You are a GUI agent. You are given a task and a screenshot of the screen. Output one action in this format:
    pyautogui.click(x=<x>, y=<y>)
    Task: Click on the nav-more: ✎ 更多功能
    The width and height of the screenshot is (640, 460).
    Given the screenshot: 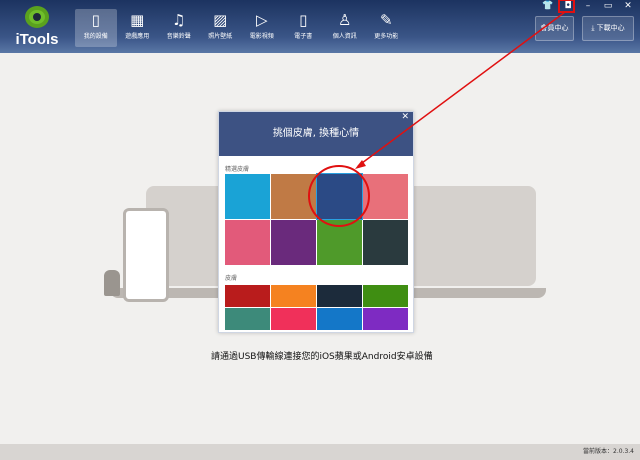 What is the action you would take?
    pyautogui.click(x=387, y=28)
    